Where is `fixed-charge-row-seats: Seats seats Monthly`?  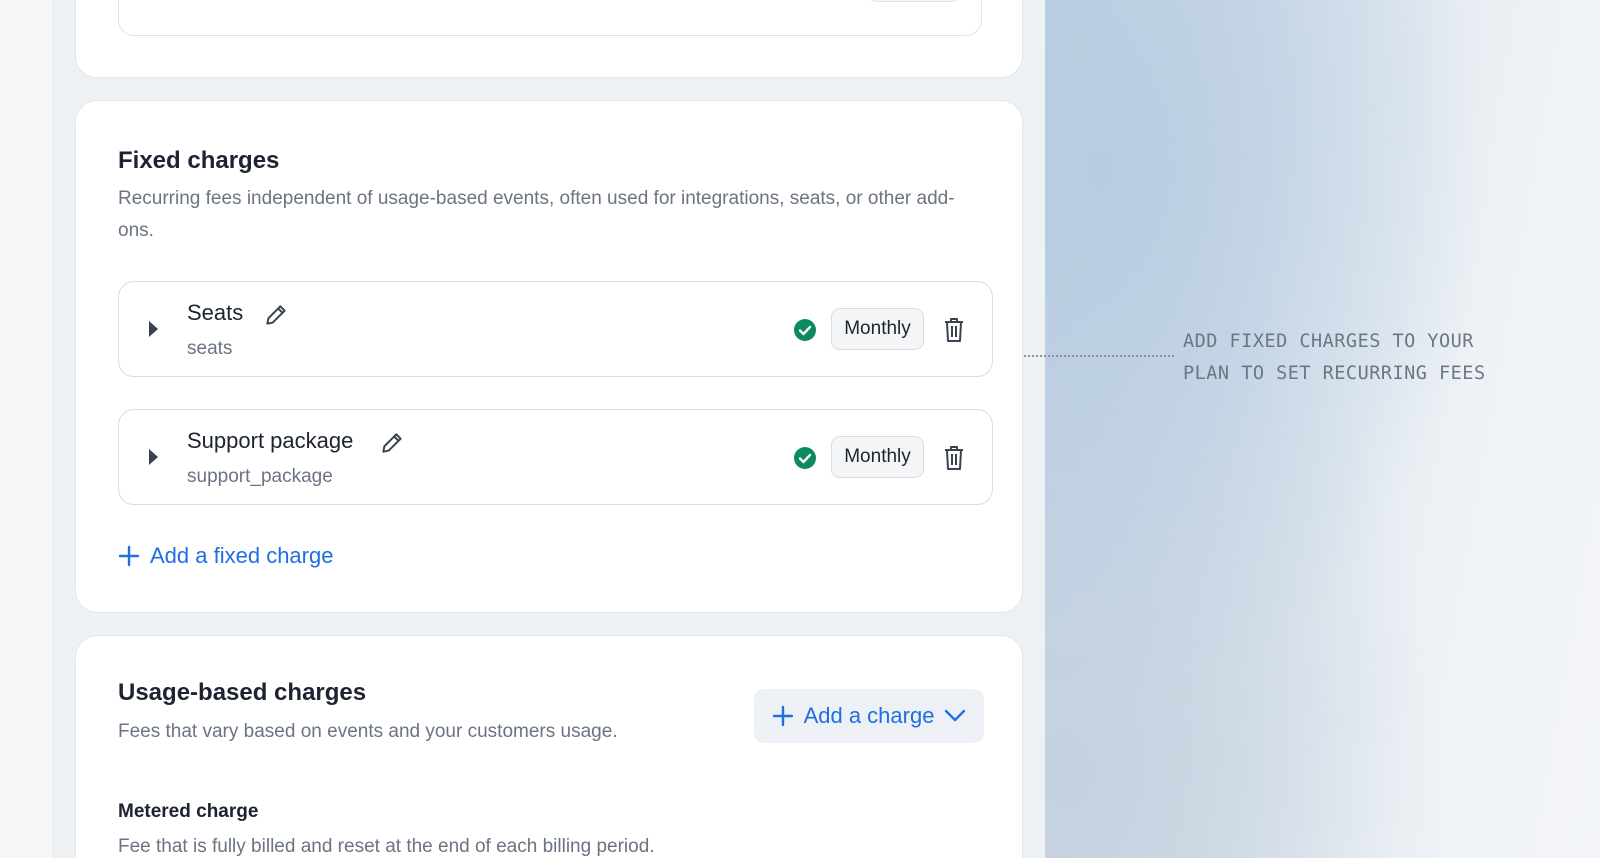
fixed-charge-row-seats: Seats seats Monthly is located at coordinates (555, 329).